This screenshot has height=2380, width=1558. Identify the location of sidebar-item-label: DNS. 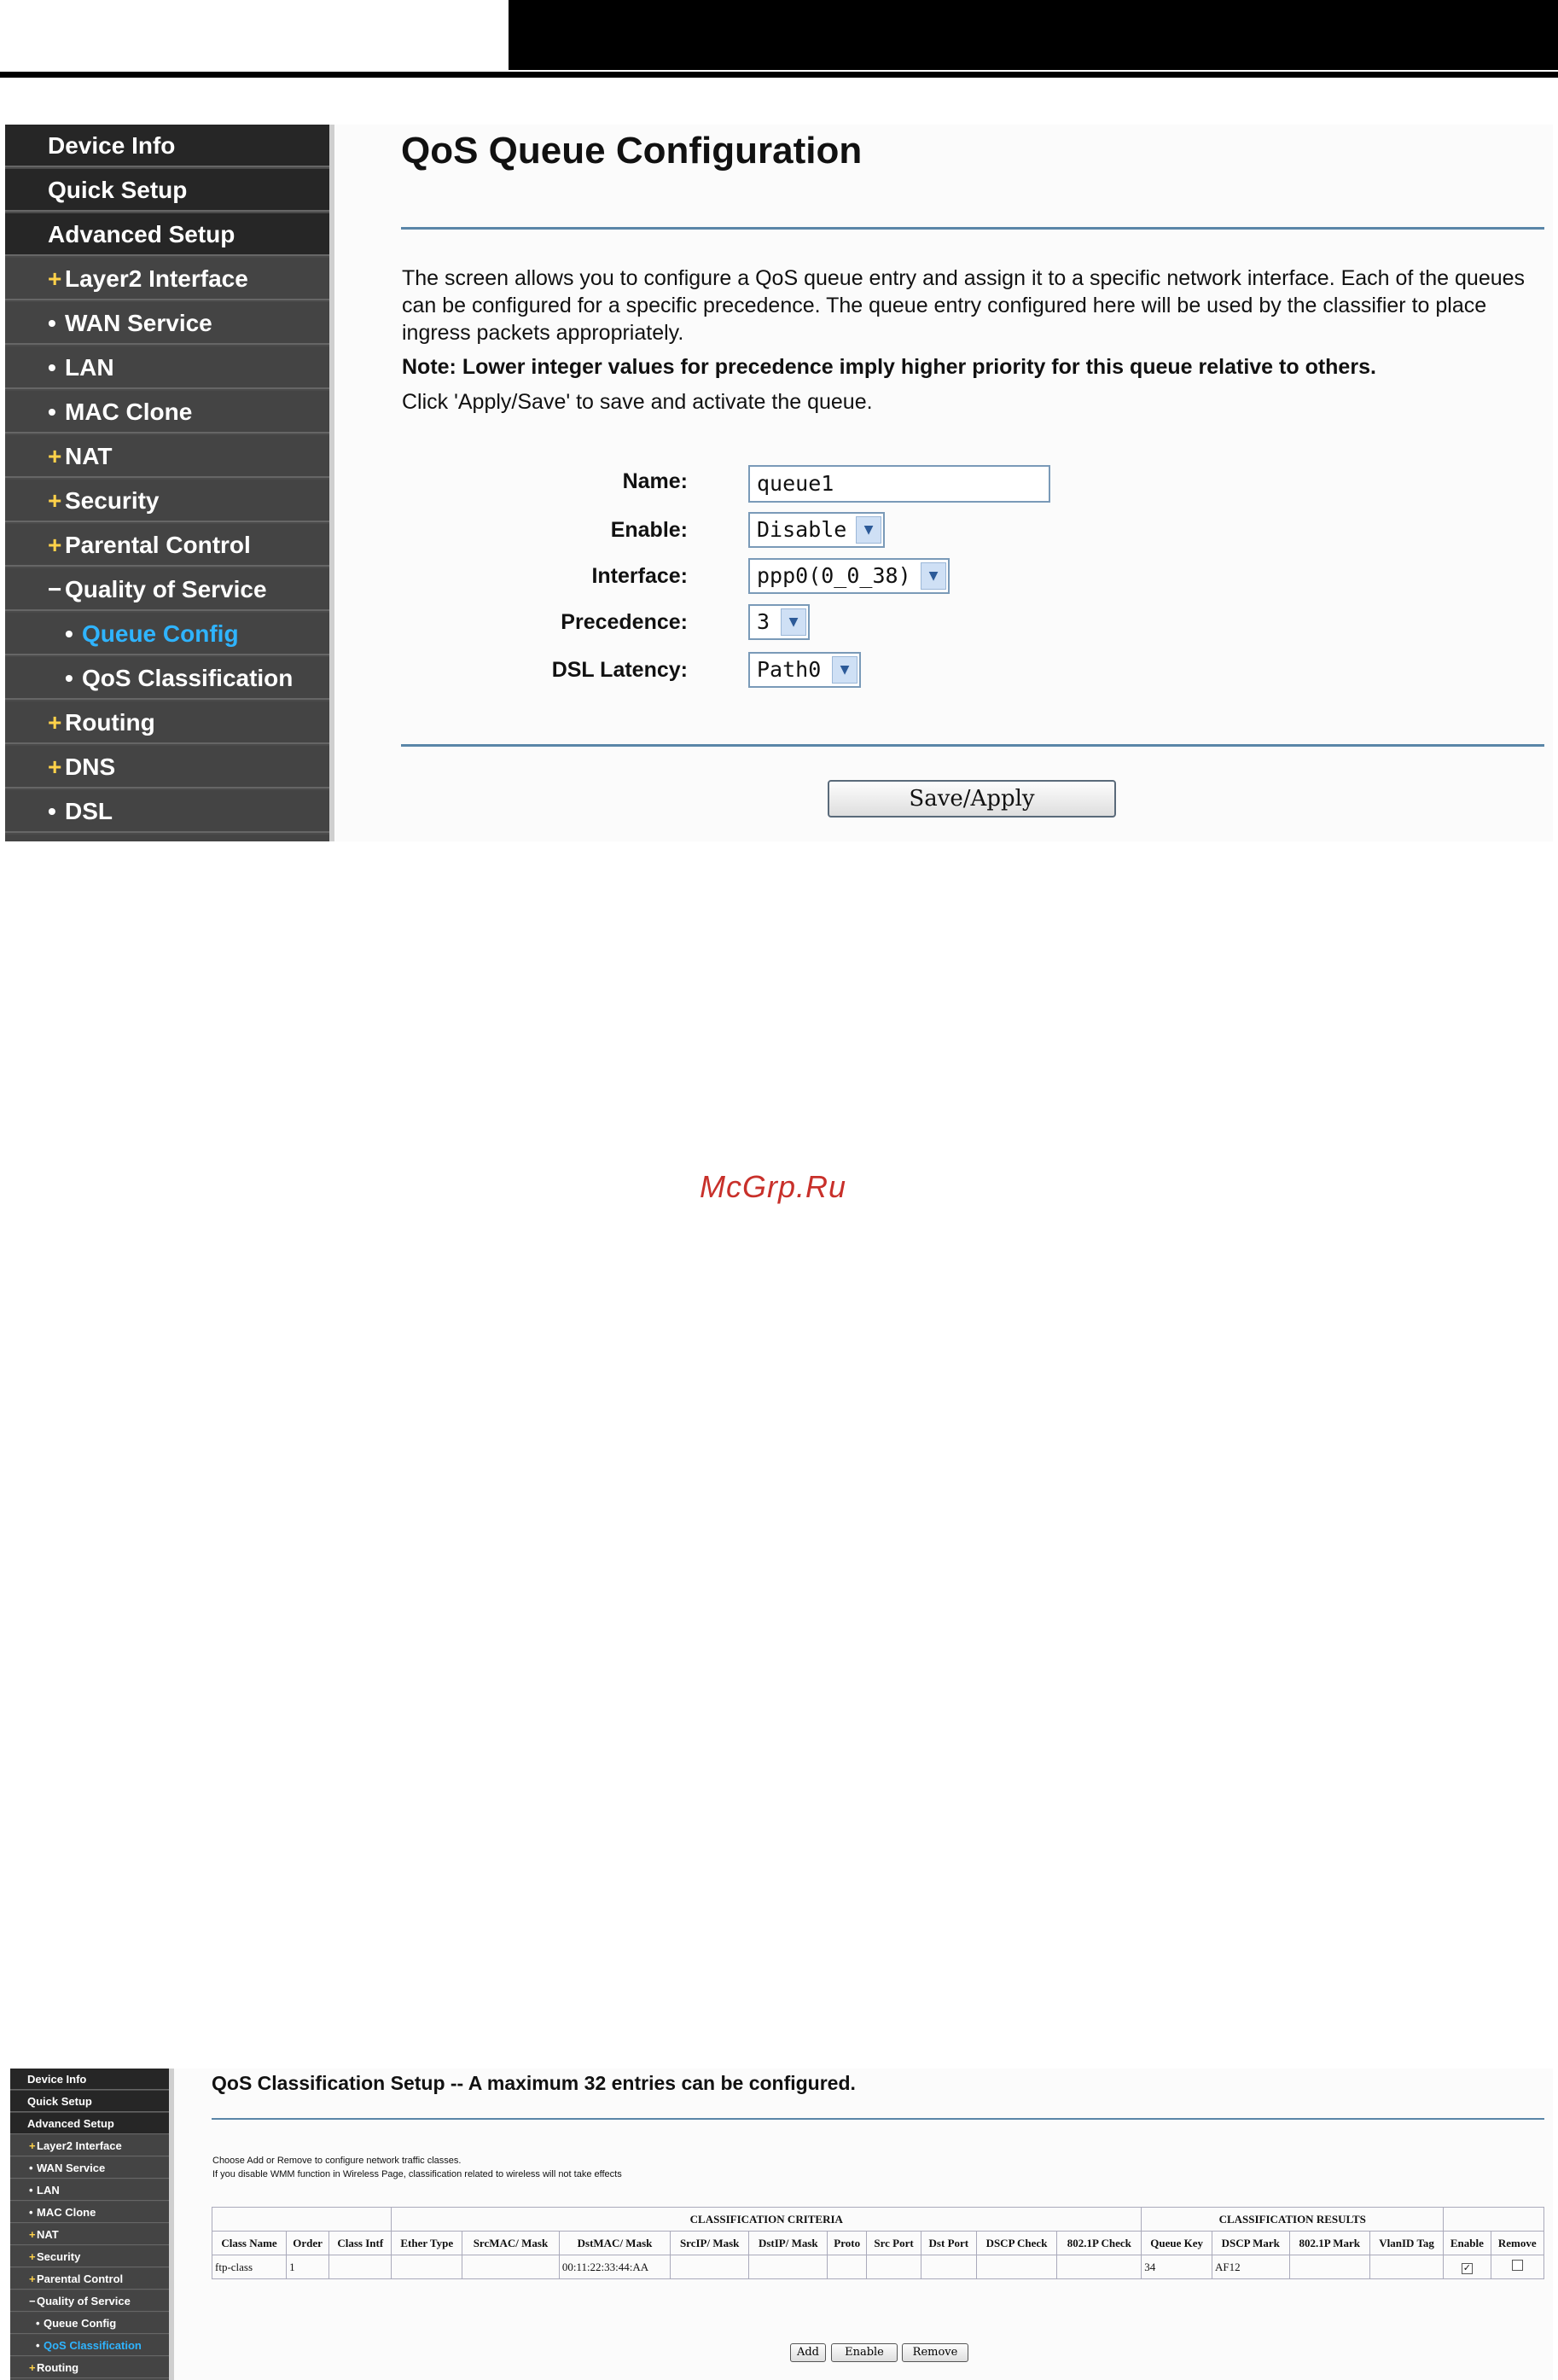
(90, 767).